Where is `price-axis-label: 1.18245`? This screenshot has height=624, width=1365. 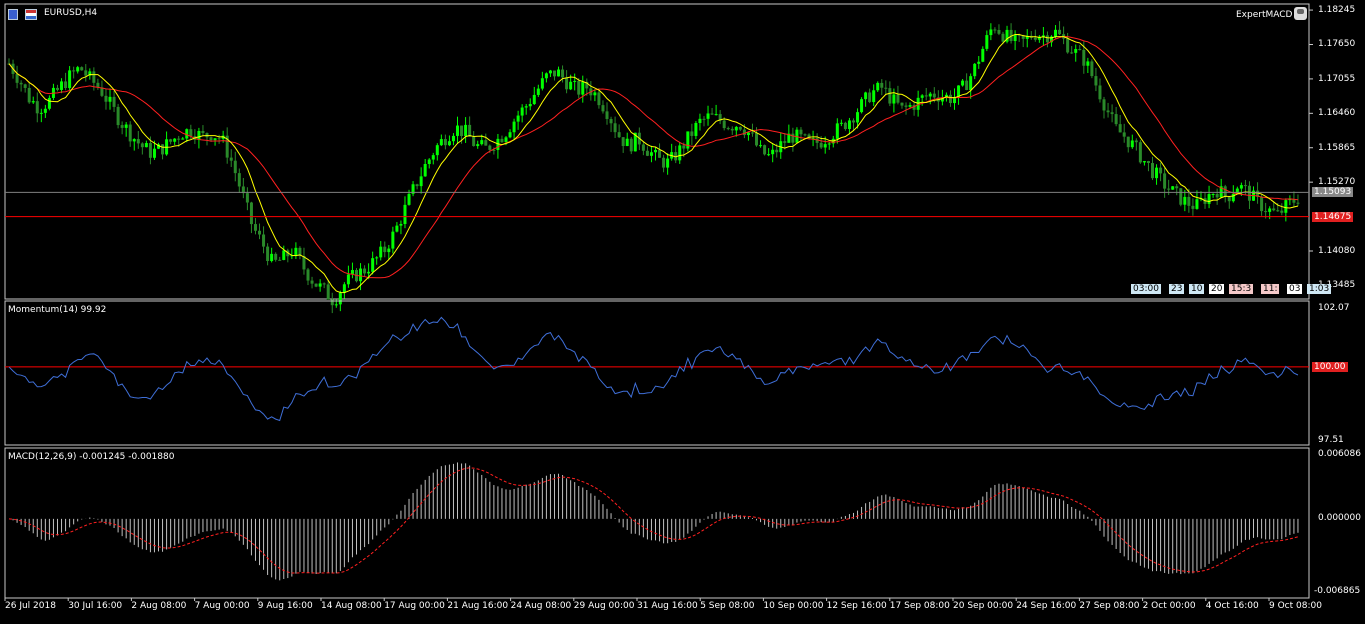
price-axis-label: 1.18245 is located at coordinates (1337, 10).